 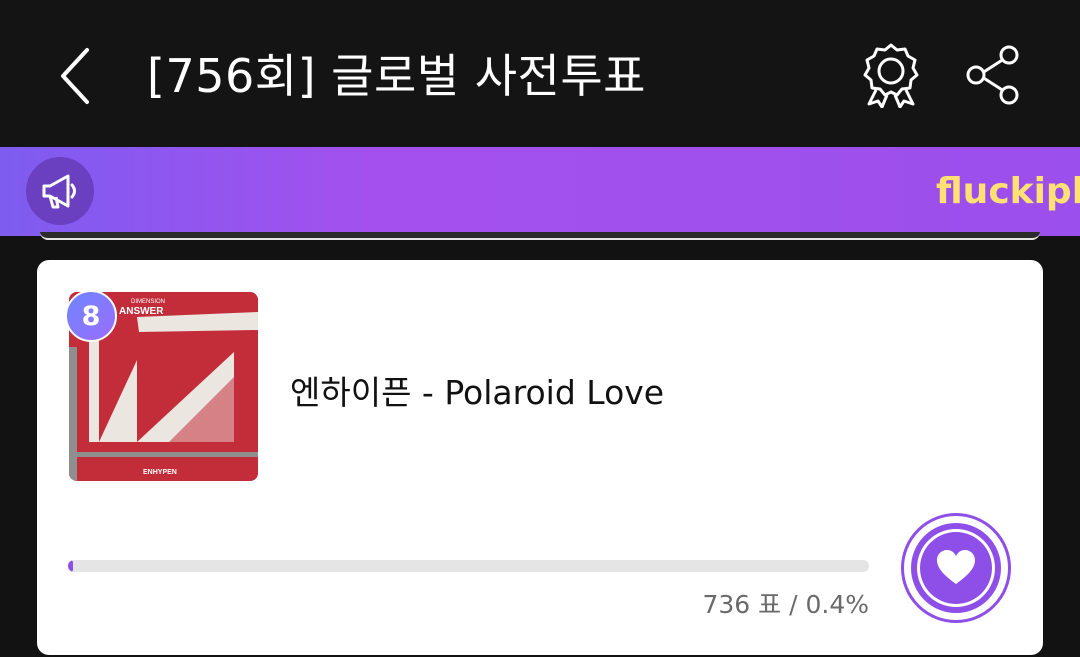 I want to click on chevron-left-icon, so click(x=75, y=76).